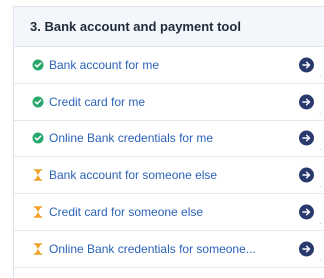 This screenshot has width=324, height=278. I want to click on list-item-label: Bank account for me, so click(104, 64).